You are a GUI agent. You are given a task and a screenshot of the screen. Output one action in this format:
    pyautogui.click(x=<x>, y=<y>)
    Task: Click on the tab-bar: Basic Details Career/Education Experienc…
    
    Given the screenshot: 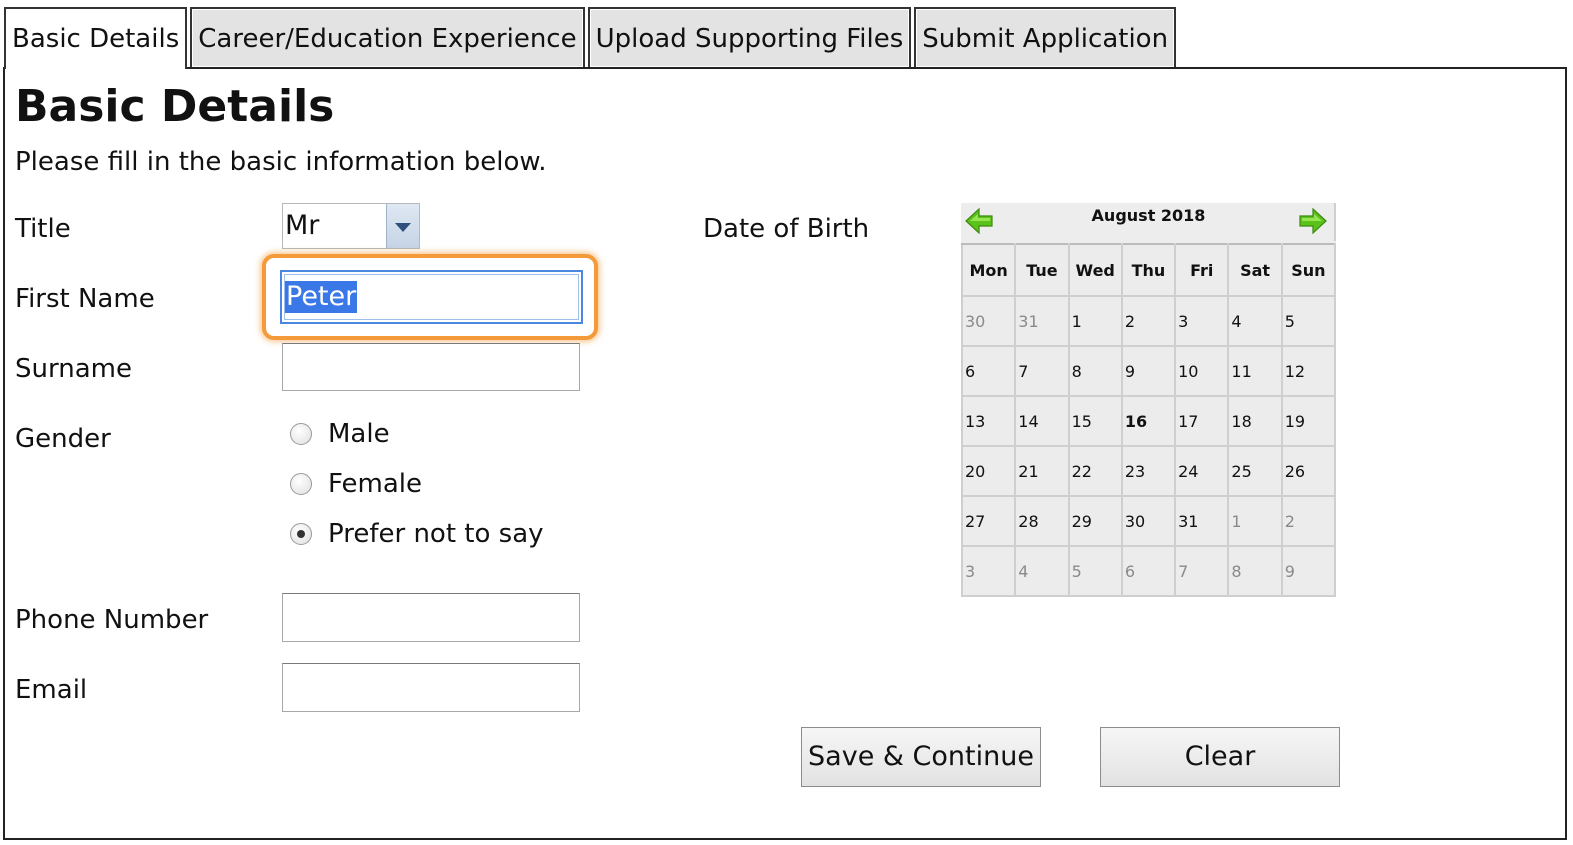 What is the action you would take?
    pyautogui.click(x=591, y=38)
    